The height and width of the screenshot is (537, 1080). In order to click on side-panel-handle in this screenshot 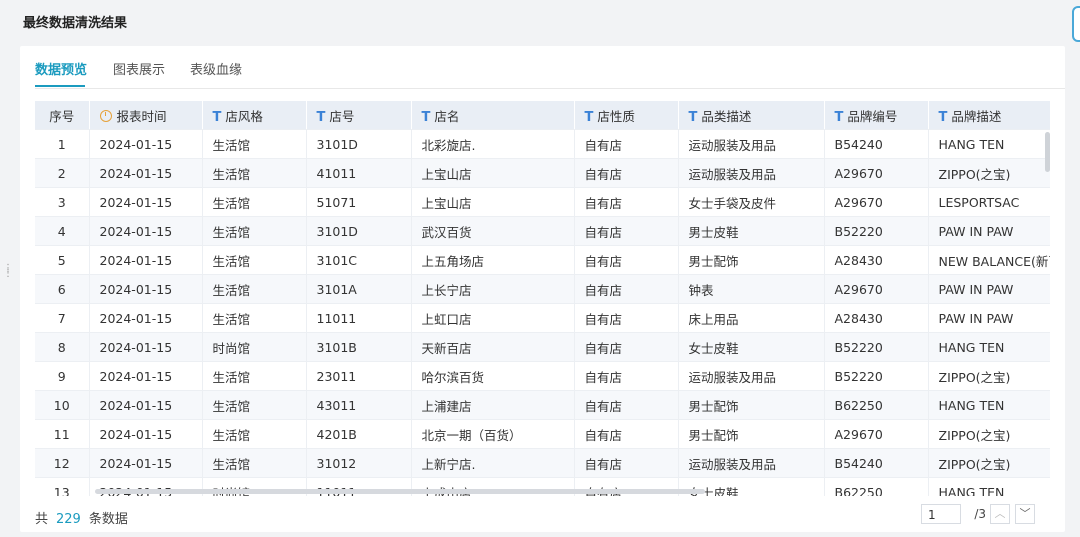, I will do `click(1076, 24)`.